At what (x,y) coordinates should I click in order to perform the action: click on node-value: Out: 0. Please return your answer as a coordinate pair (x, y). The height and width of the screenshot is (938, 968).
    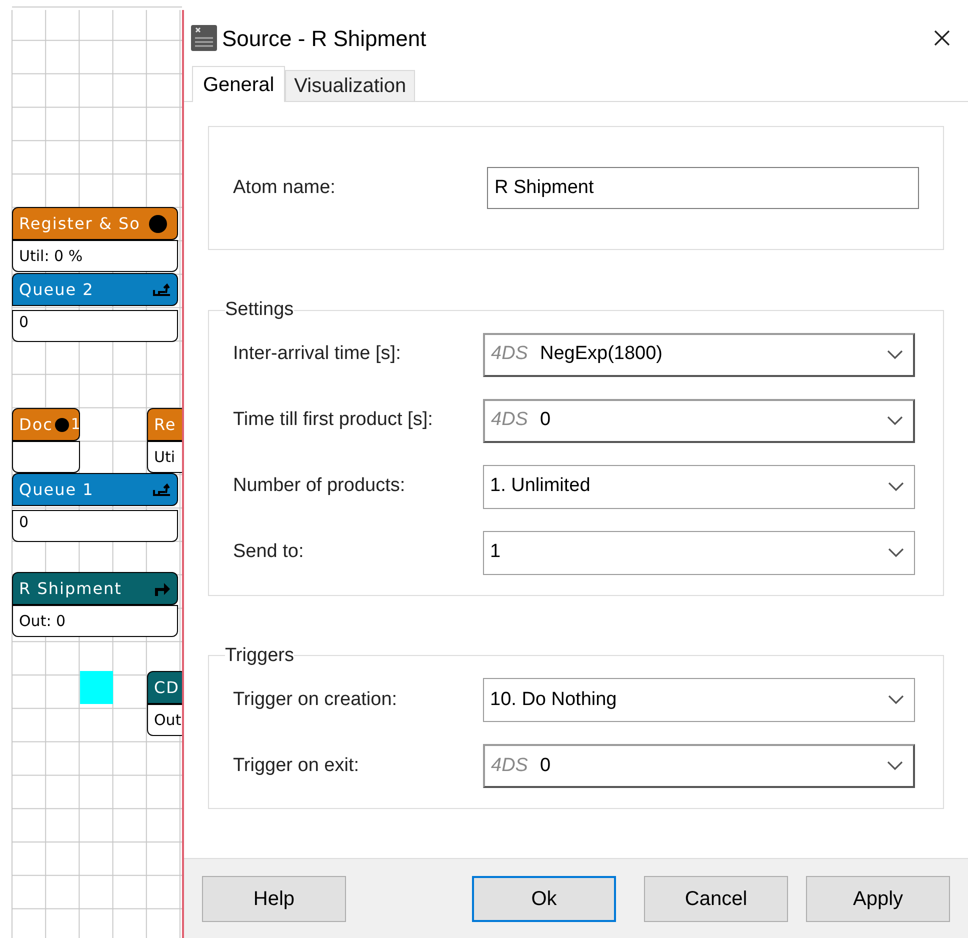
    Looking at the image, I should click on (42, 621).